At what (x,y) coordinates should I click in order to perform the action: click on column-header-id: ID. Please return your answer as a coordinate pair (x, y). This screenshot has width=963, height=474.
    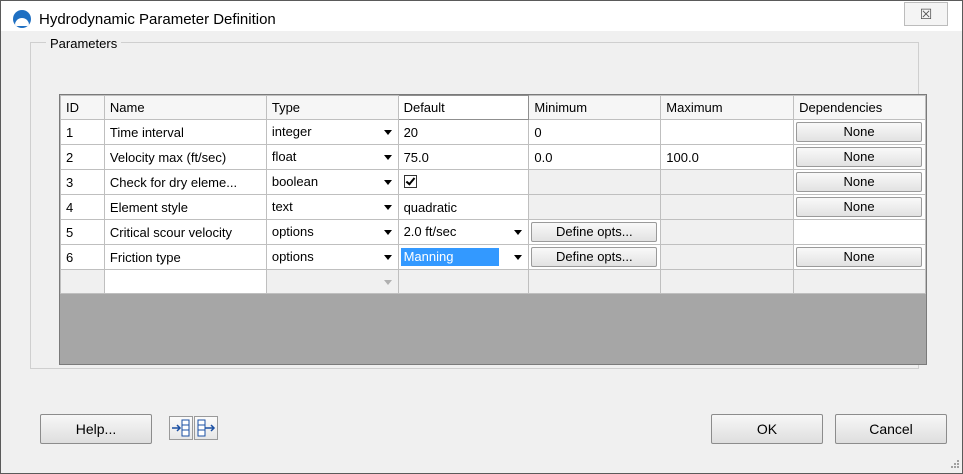
    Looking at the image, I should click on (82, 107).